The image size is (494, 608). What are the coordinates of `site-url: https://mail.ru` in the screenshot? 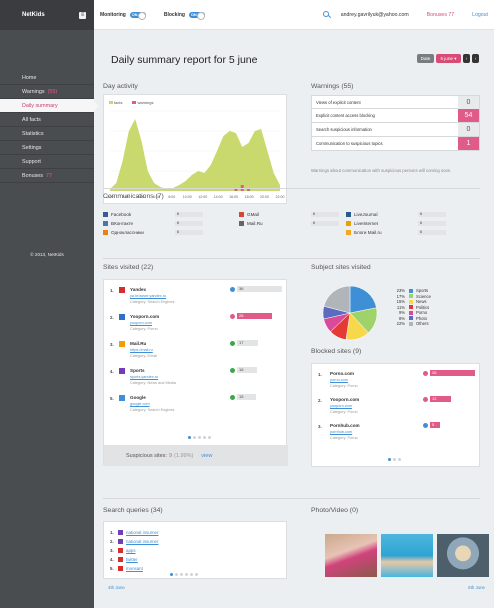 It's located at (141, 350).